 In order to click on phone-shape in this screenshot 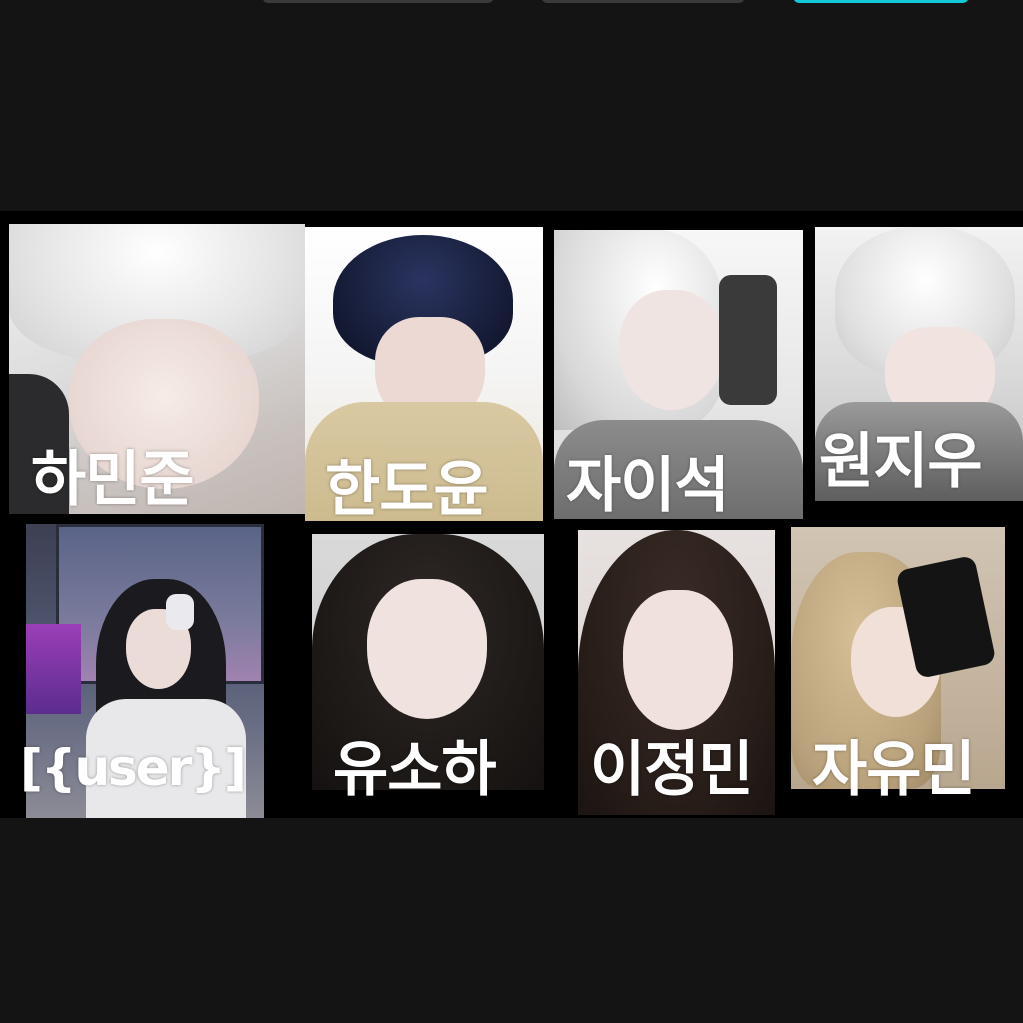, I will do `click(748, 340)`.